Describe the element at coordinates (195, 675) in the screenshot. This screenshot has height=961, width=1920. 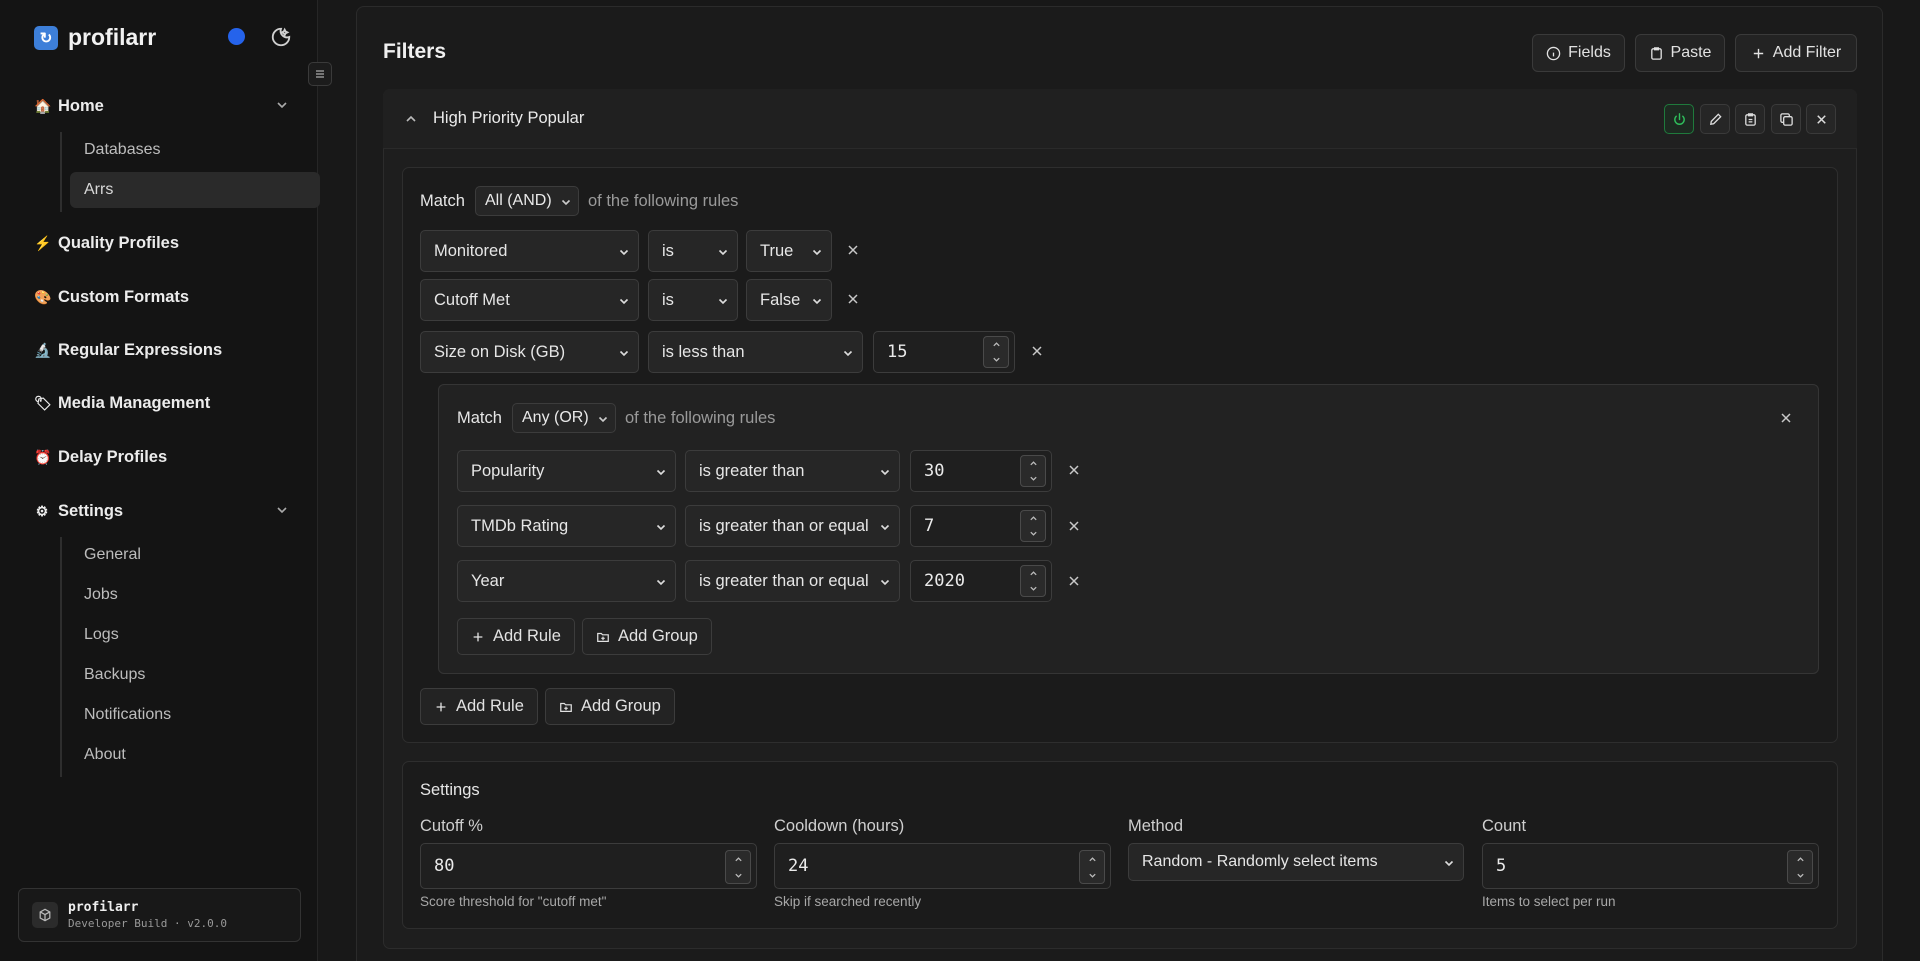
I see `sidebar-item-backups: Backups` at that location.